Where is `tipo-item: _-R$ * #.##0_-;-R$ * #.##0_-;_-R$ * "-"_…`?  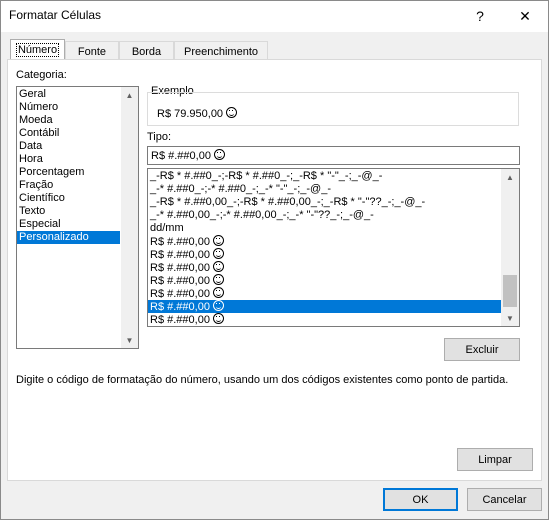 tipo-item: _-R$ * #.##0_-;-R$ * #.##0_-;_-R$ * "-"_… is located at coordinates (324, 176).